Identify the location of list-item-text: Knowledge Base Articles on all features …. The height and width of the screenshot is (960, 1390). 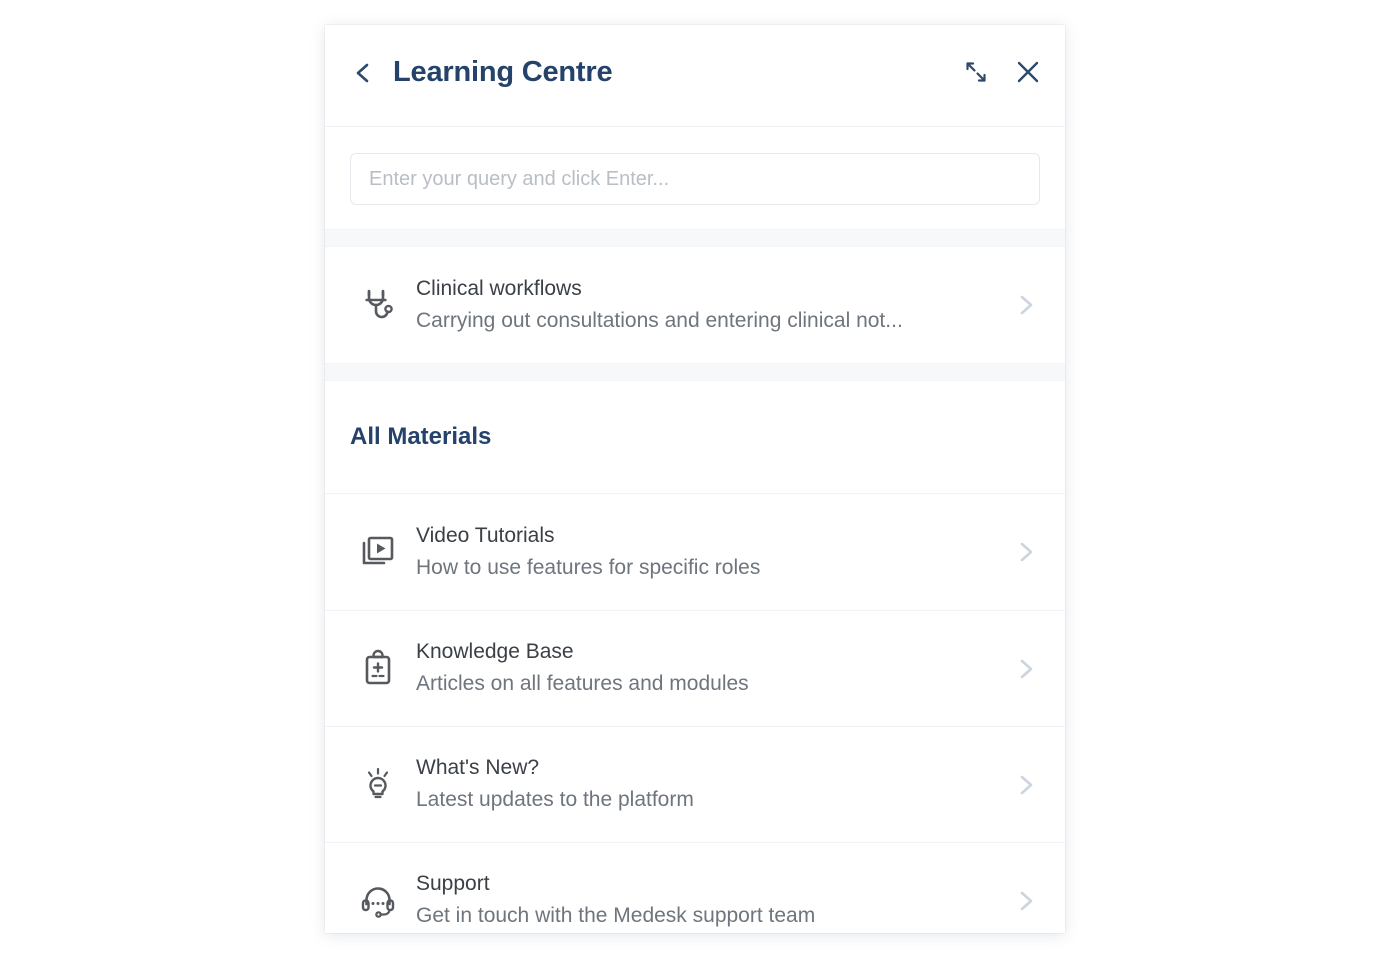
(709, 668).